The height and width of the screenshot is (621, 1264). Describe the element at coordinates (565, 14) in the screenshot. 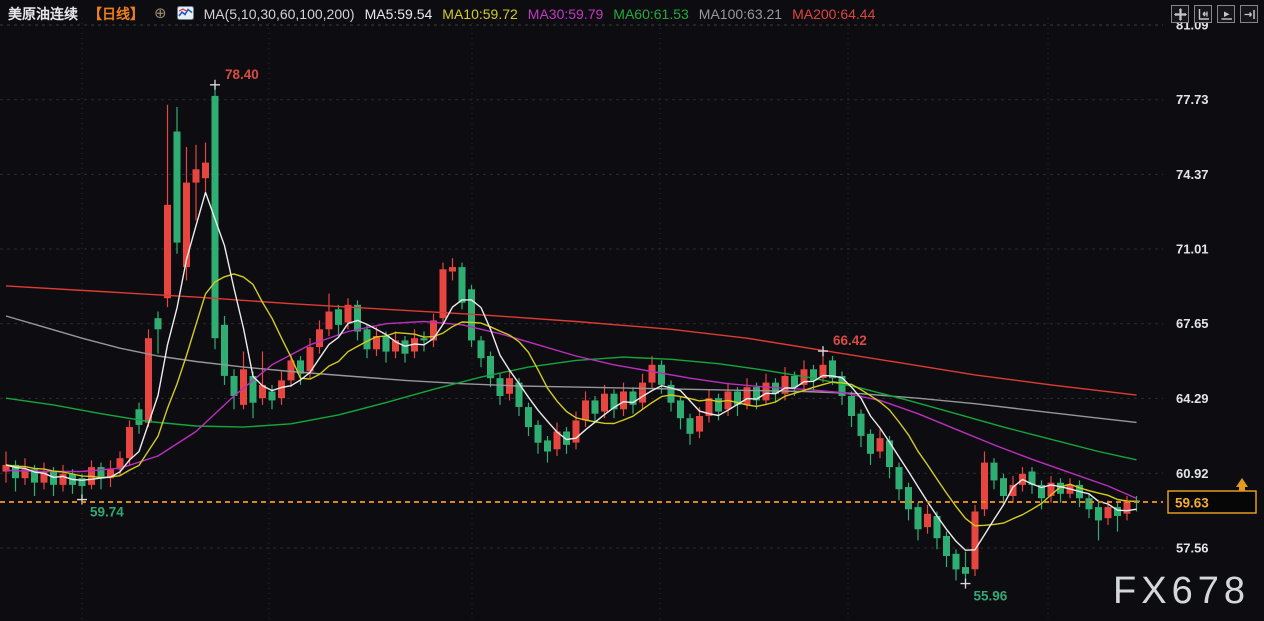

I see `ma30-value: MA30:59.79` at that location.